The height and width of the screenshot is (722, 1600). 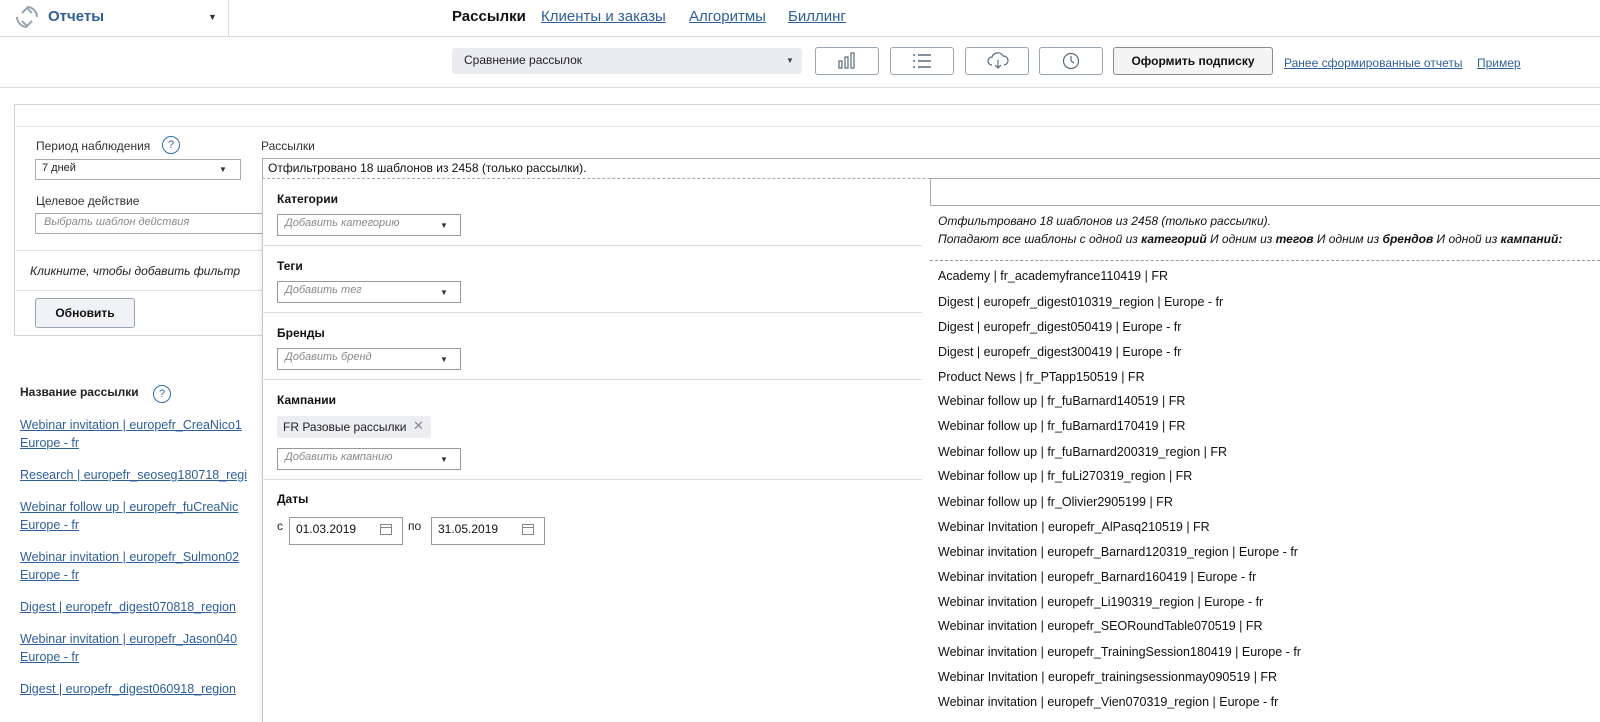 I want to click on list-view-button, so click(x=922, y=61).